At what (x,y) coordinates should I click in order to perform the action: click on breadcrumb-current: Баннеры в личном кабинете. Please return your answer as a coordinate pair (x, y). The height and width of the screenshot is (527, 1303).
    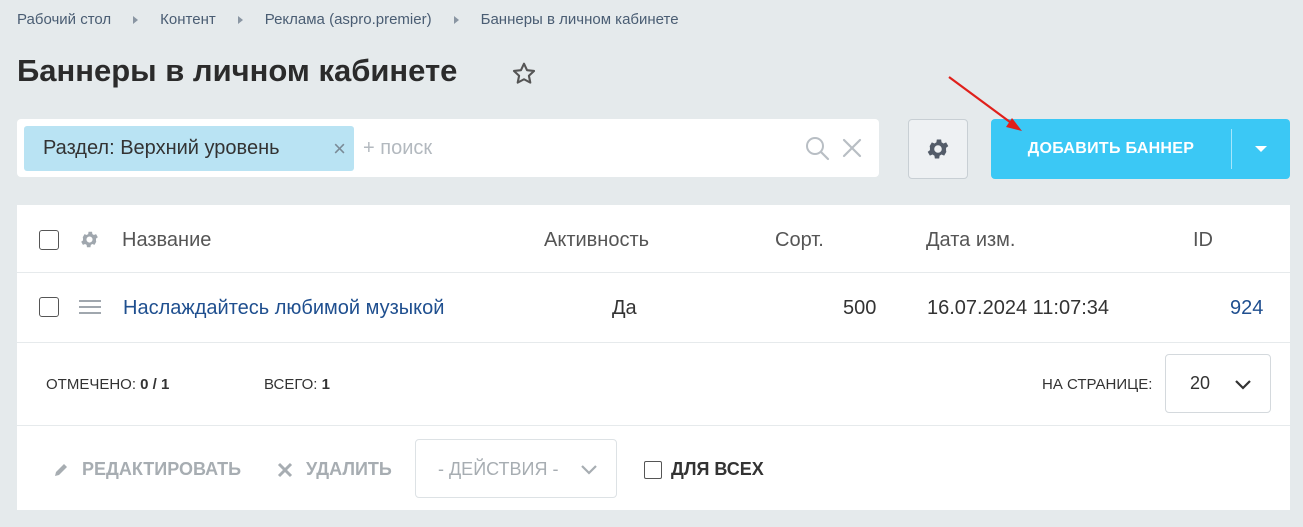
    Looking at the image, I should click on (580, 19).